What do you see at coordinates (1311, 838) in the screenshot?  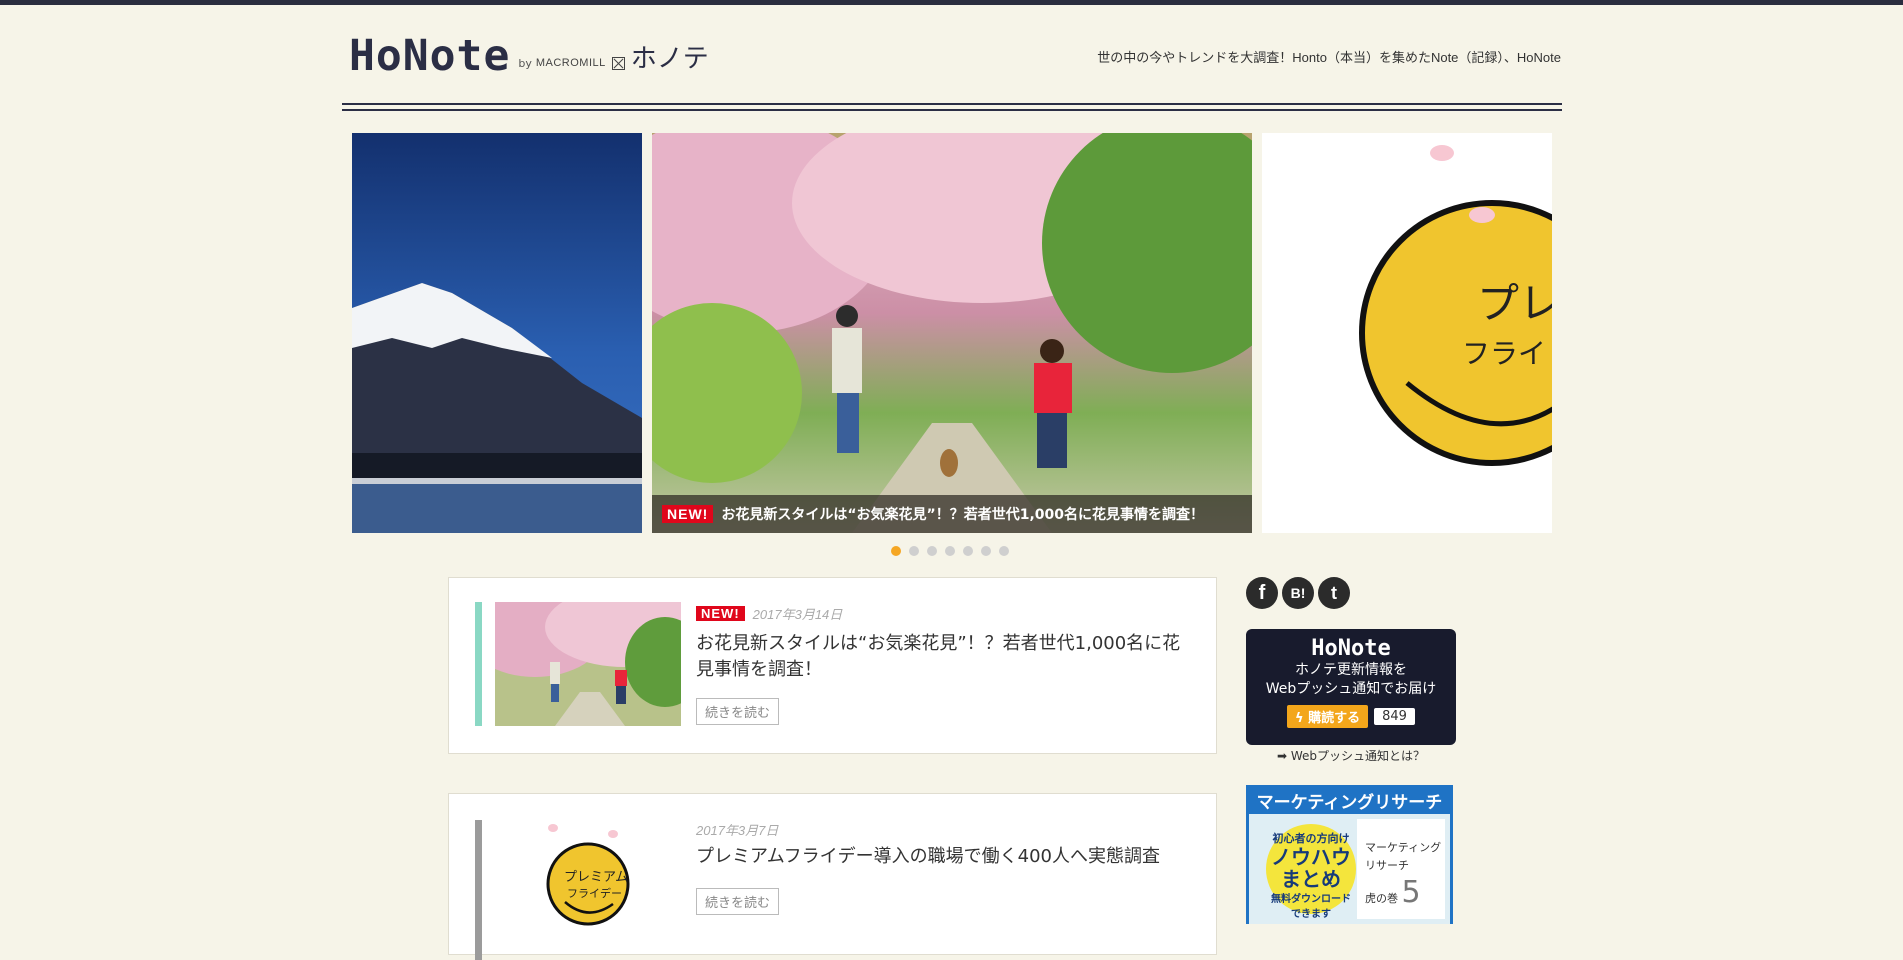 I see `banner-badge-line1: 初心者の方向け` at bounding box center [1311, 838].